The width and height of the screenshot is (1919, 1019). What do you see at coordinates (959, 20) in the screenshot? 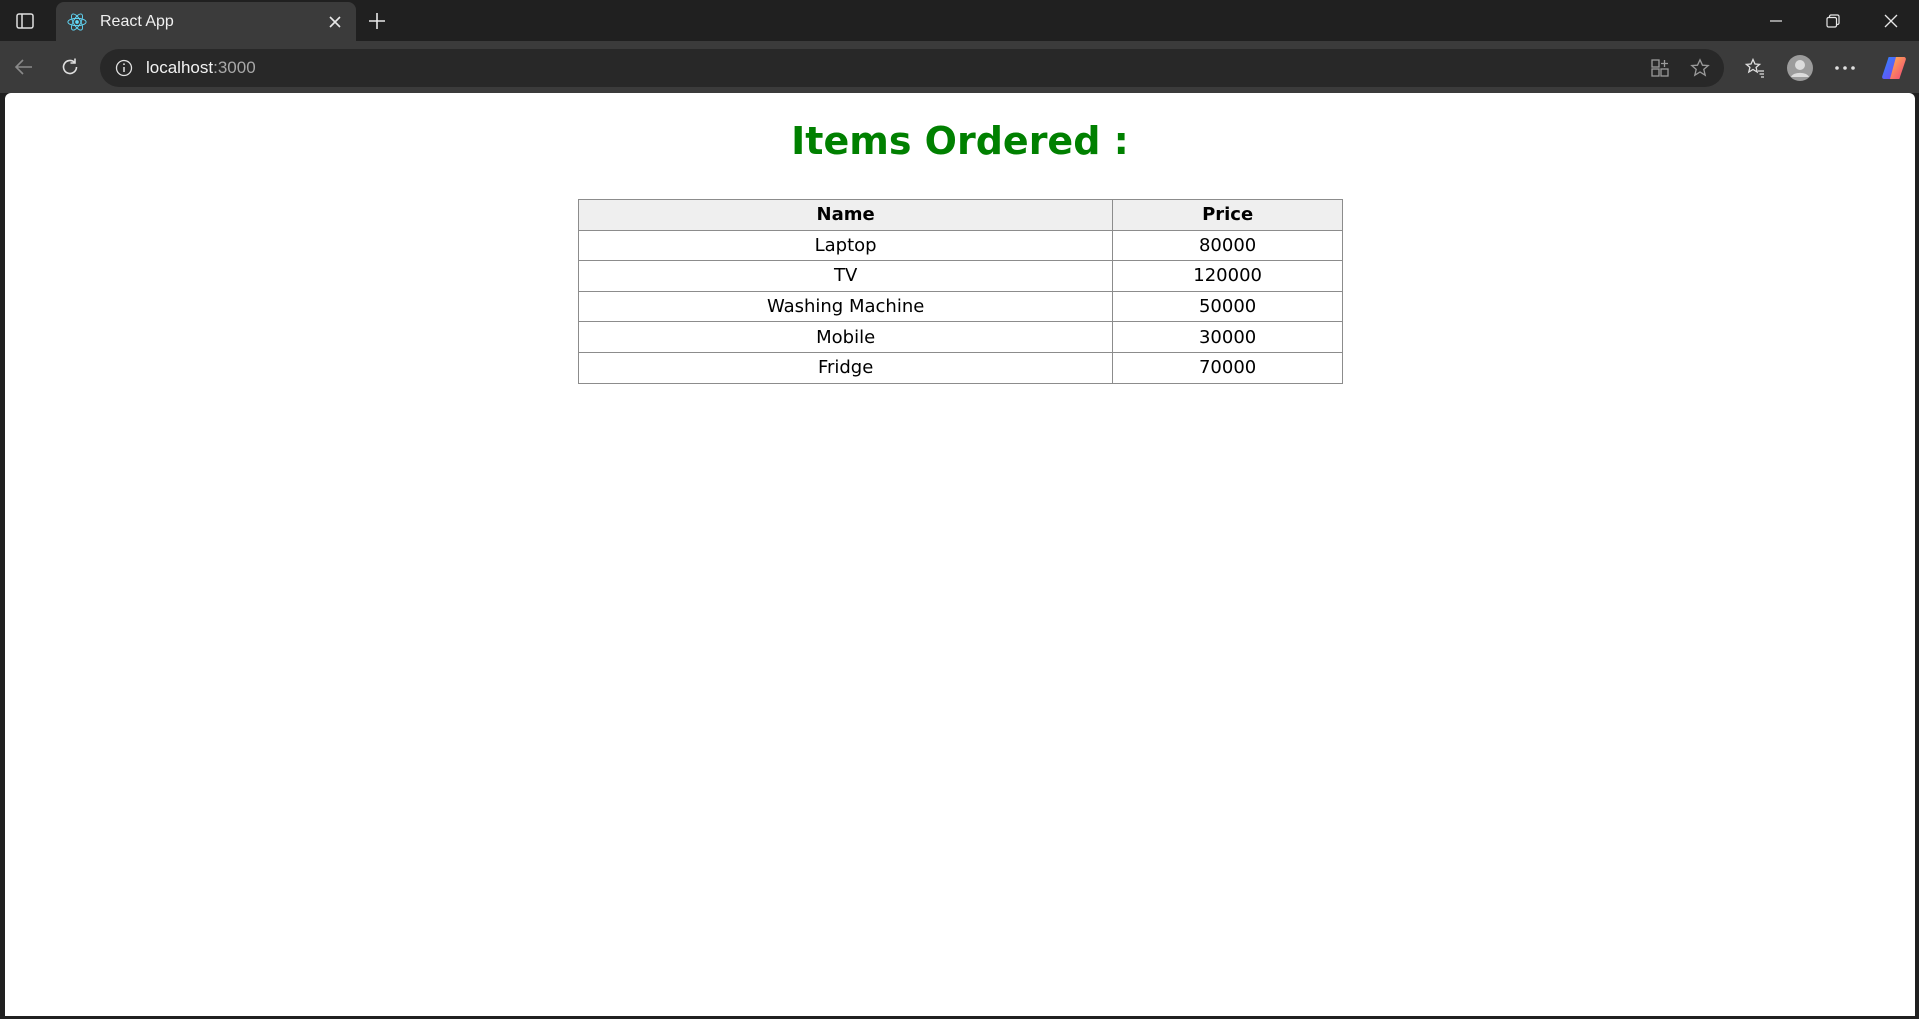
I see `title-bar: React App` at bounding box center [959, 20].